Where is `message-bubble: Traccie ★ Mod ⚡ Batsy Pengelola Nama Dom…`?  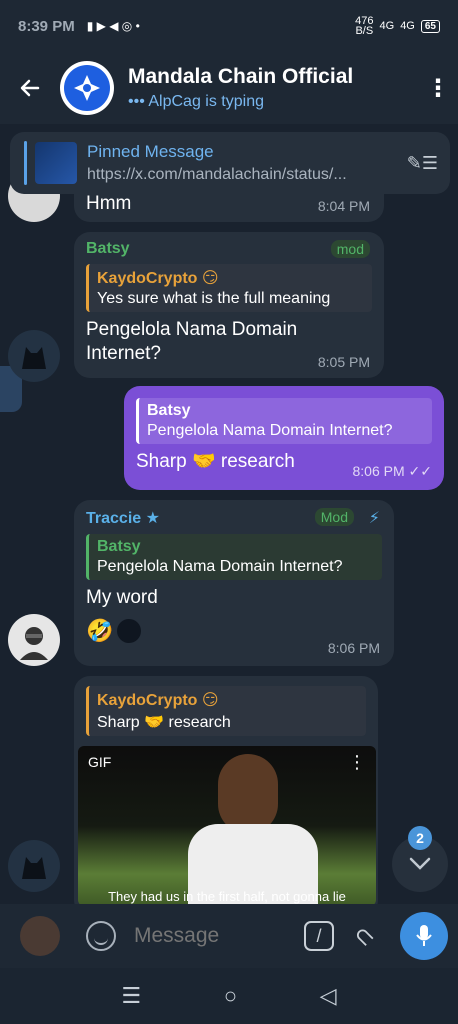 message-bubble: Traccie ★ Mod ⚡ Batsy Pengelola Nama Dom… is located at coordinates (234, 583).